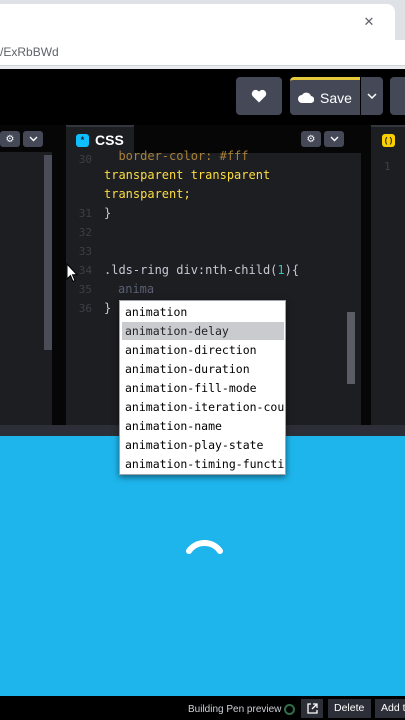 The width and height of the screenshot is (405, 720). I want to click on preview-status-text: Building Pen preview, so click(235, 709).